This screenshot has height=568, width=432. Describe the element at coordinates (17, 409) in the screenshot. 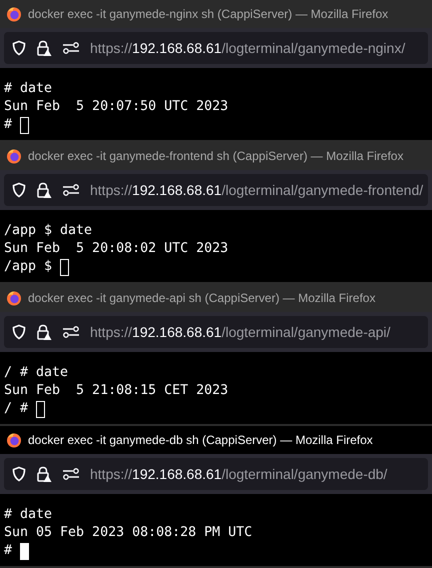

I see `shell-prompt: / #` at that location.